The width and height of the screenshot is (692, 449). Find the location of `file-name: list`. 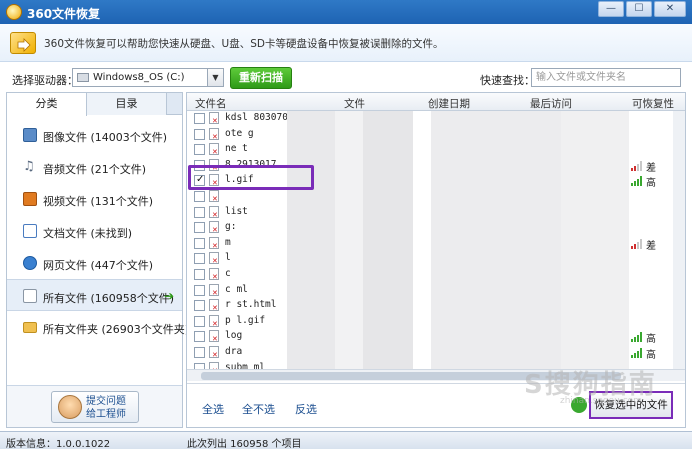

file-name: list is located at coordinates (236, 211).